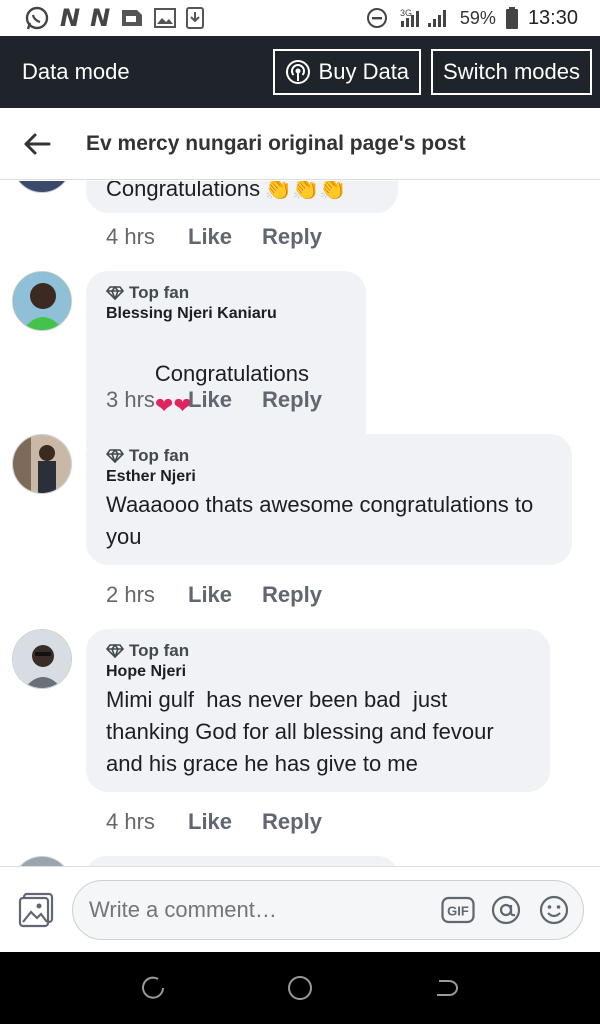 Image resolution: width=600 pixels, height=1024 pixels. I want to click on broadcast-icon, so click(298, 72).